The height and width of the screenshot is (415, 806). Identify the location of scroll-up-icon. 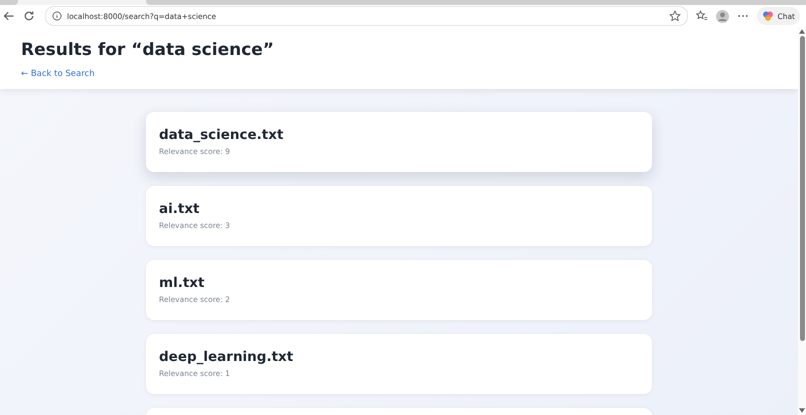
(802, 31).